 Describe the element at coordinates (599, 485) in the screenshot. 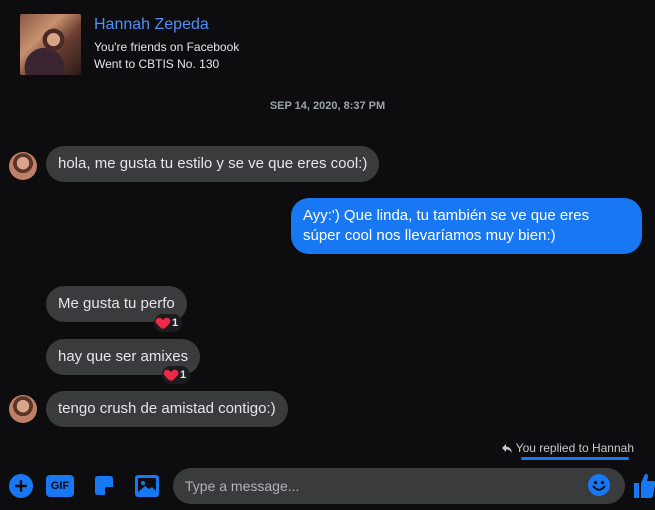

I see `emoji-icon` at that location.